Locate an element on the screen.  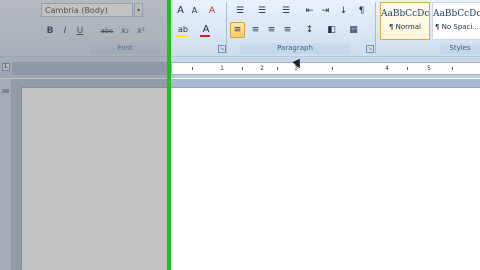
show-formatting-marks-button: ¶ is located at coordinates (361, 11).